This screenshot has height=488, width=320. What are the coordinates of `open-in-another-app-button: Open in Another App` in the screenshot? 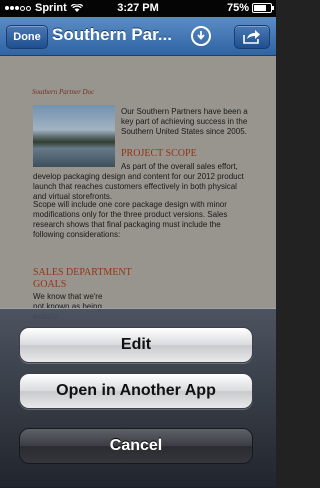 It's located at (136, 391).